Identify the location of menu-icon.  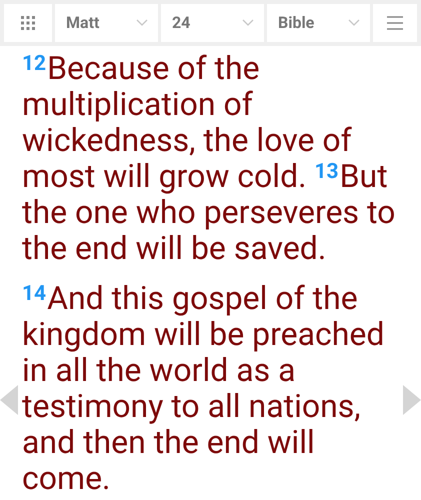
(395, 23).